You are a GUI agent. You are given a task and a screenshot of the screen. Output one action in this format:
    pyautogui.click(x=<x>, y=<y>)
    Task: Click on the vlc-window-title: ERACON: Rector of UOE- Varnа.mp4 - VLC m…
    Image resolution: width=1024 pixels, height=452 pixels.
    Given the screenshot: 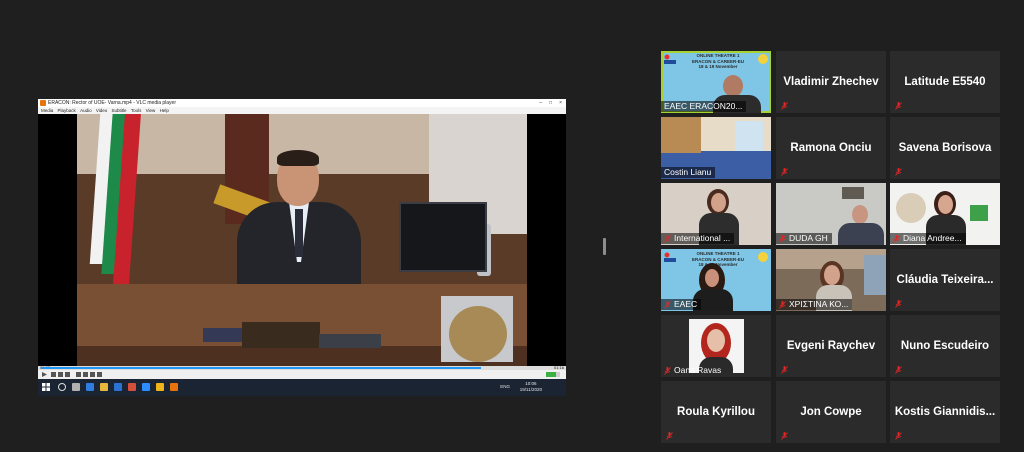 What is the action you would take?
    pyautogui.click(x=112, y=103)
    